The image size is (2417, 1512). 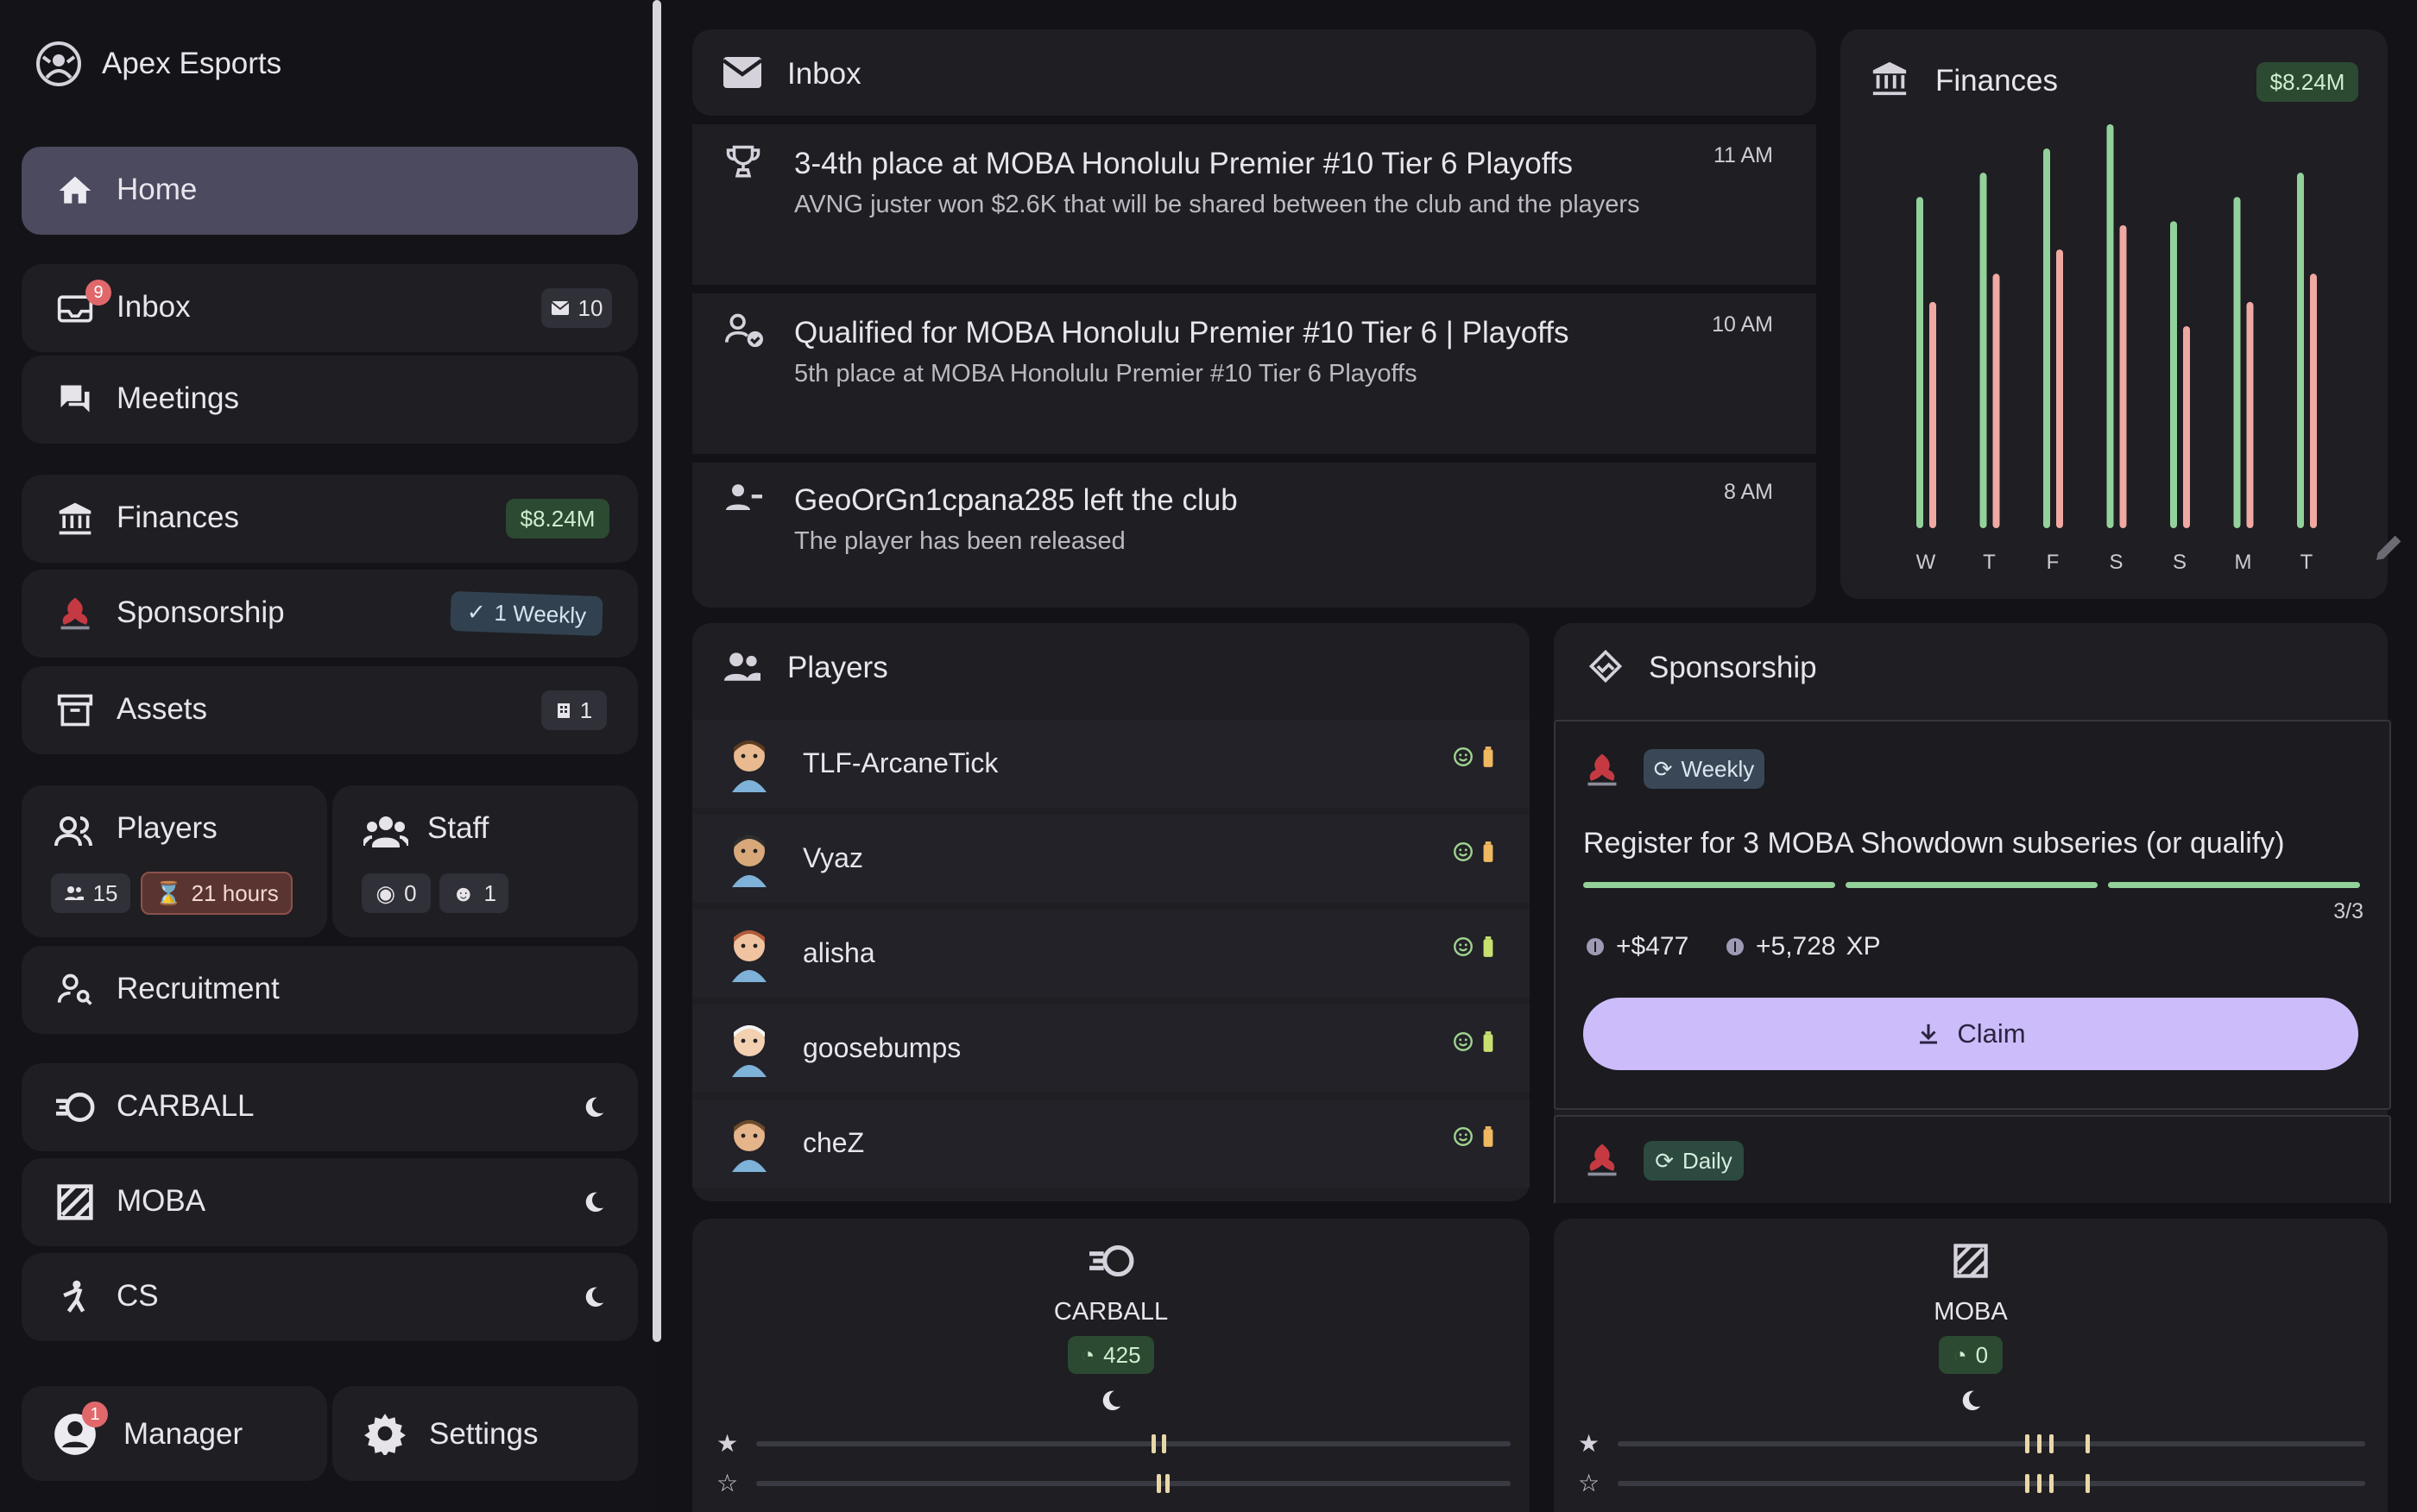 I want to click on sidebar-item-label: Finances, so click(x=178, y=518).